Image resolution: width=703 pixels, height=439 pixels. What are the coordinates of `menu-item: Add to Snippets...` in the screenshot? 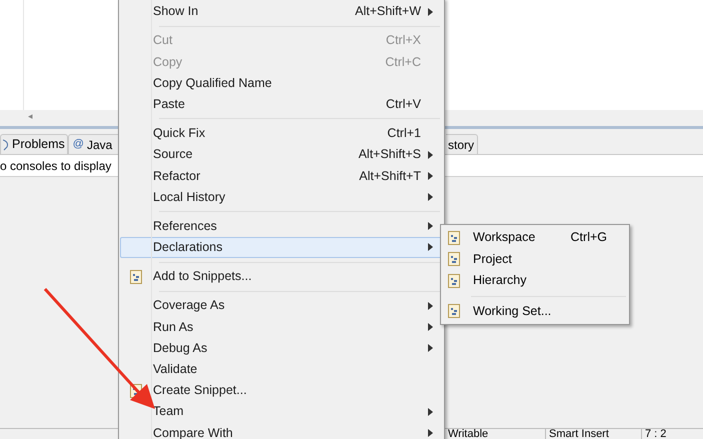 It's located at (282, 277).